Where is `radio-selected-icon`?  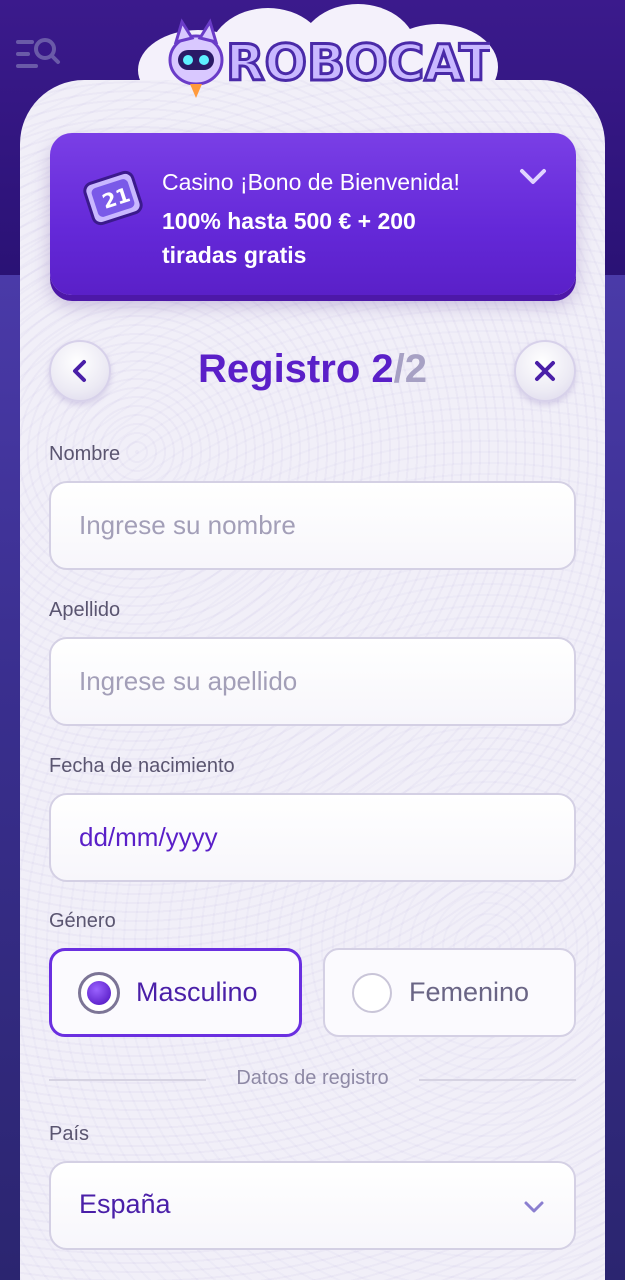
radio-selected-icon is located at coordinates (99, 992).